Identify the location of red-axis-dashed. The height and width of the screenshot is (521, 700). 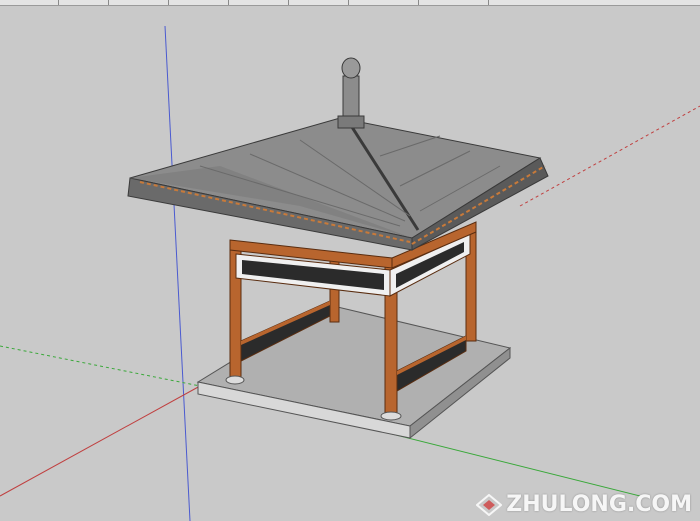
(609, 156).